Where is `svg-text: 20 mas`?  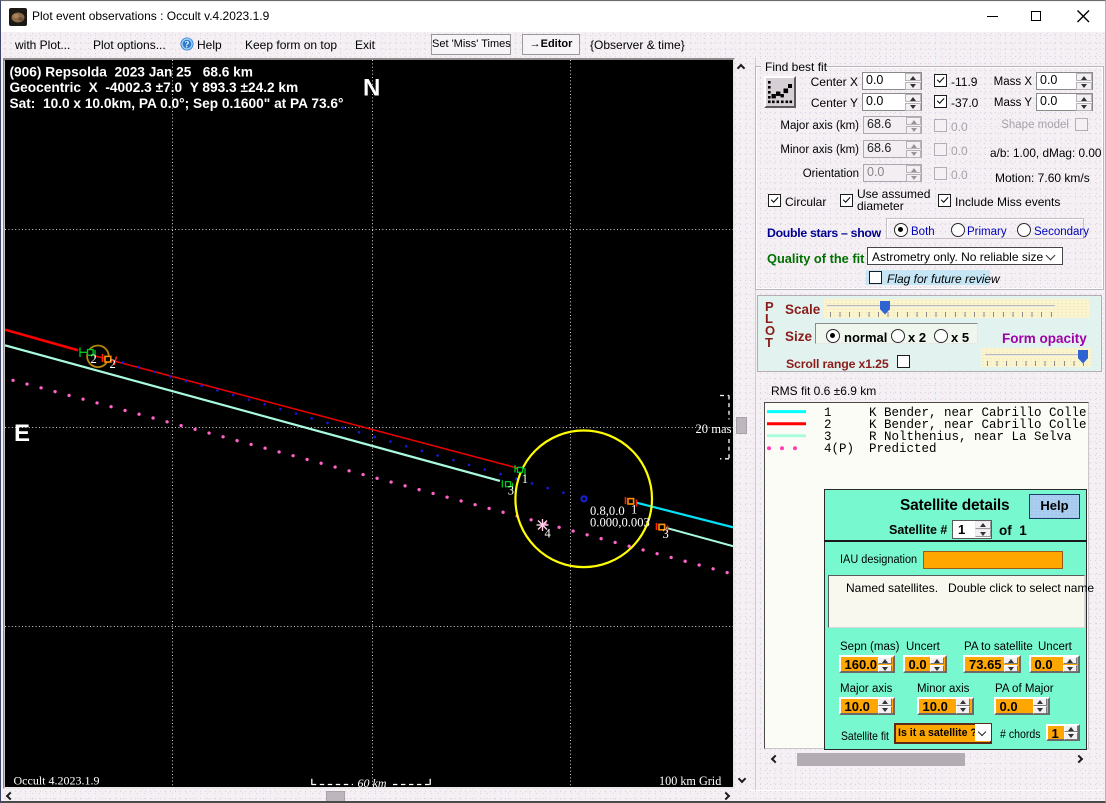 svg-text: 20 mas is located at coordinates (714, 429).